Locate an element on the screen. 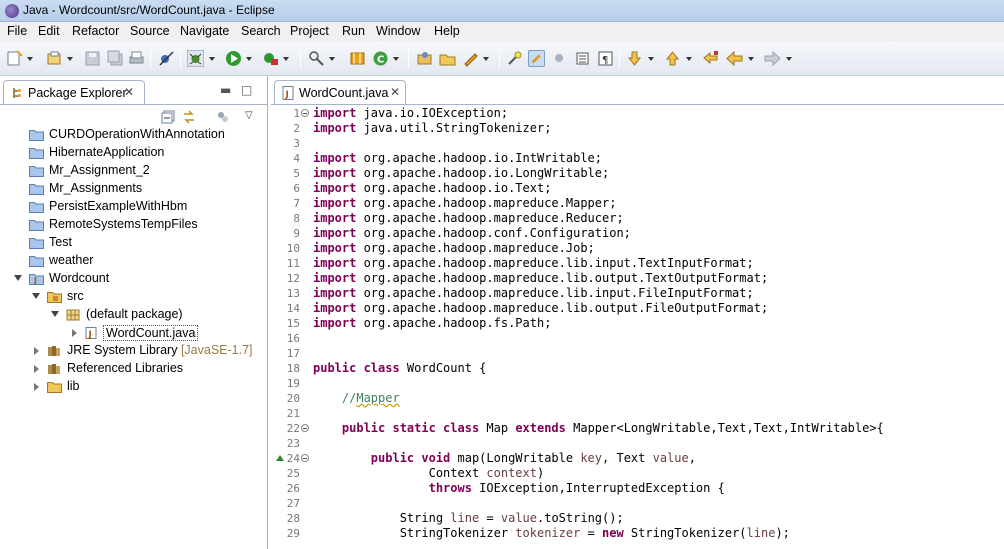 Image resolution: width=1004 pixels, height=549 pixels. skip-breakpoints-icon is located at coordinates (166, 58).